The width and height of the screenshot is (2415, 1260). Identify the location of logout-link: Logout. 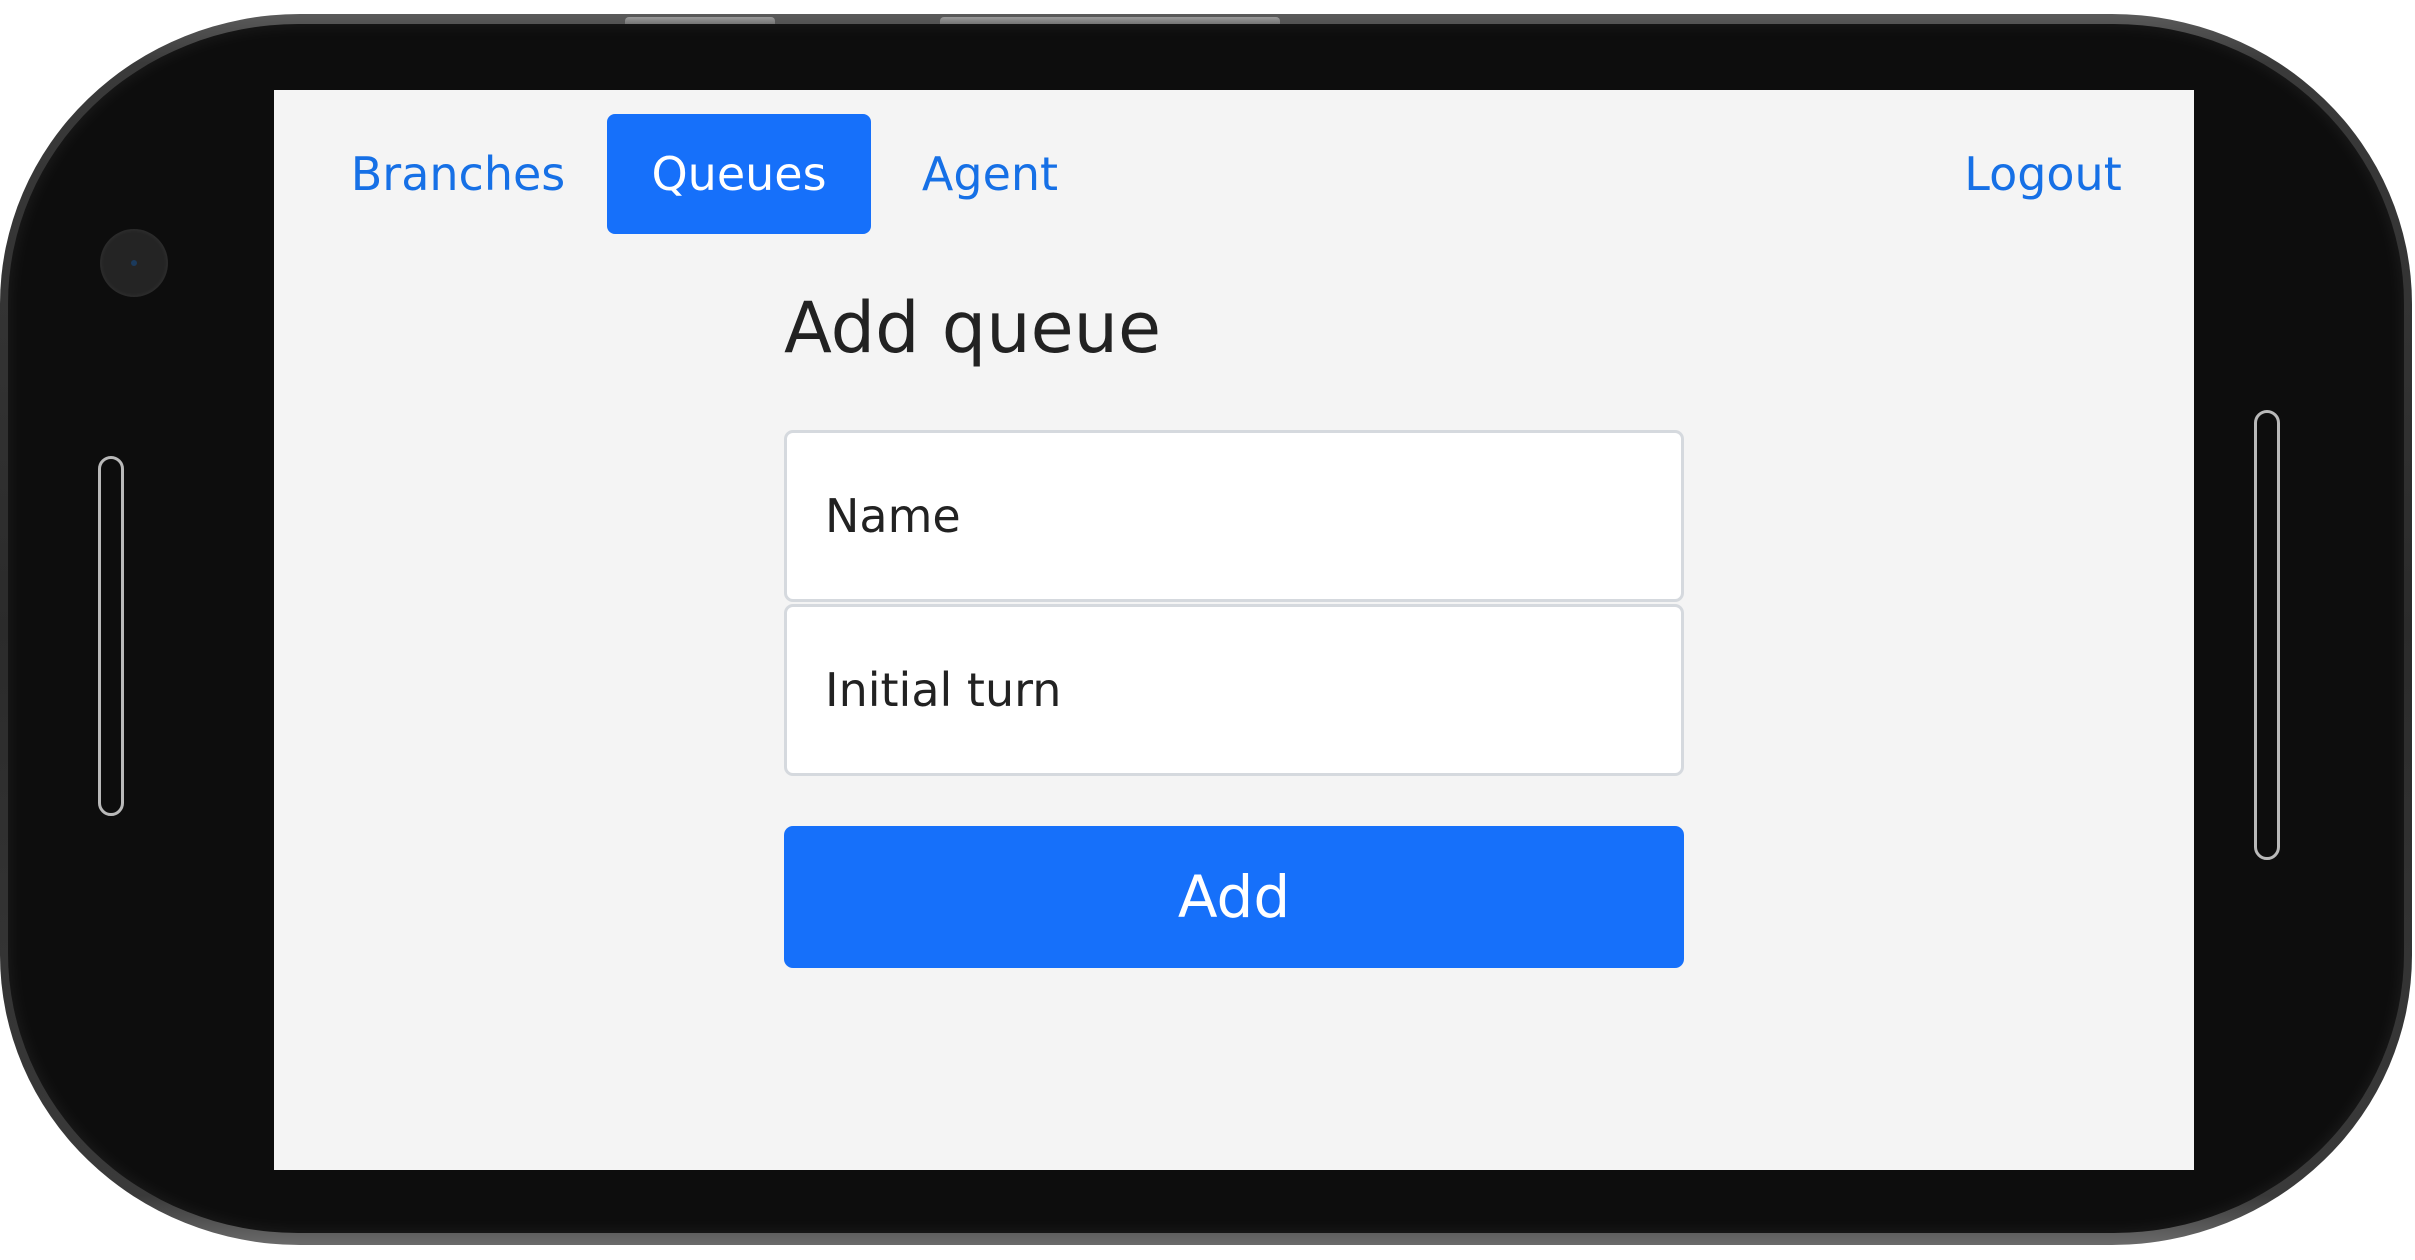
(2043, 174).